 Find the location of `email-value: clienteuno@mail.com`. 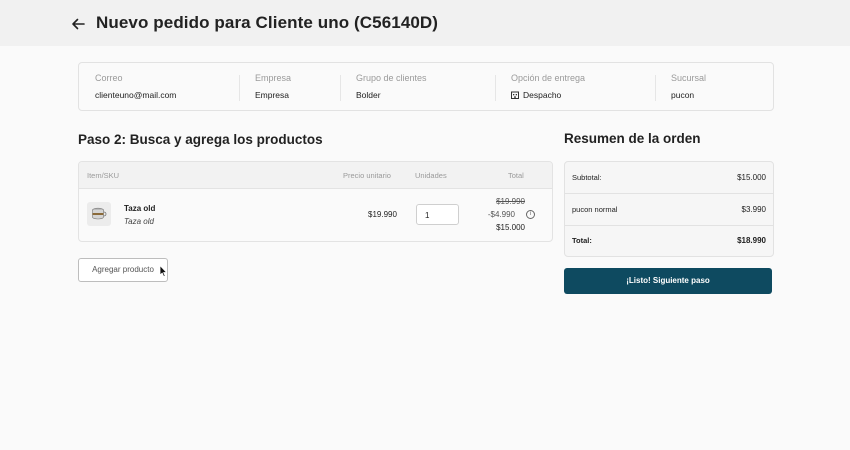

email-value: clienteuno@mail.com is located at coordinates (135, 95).